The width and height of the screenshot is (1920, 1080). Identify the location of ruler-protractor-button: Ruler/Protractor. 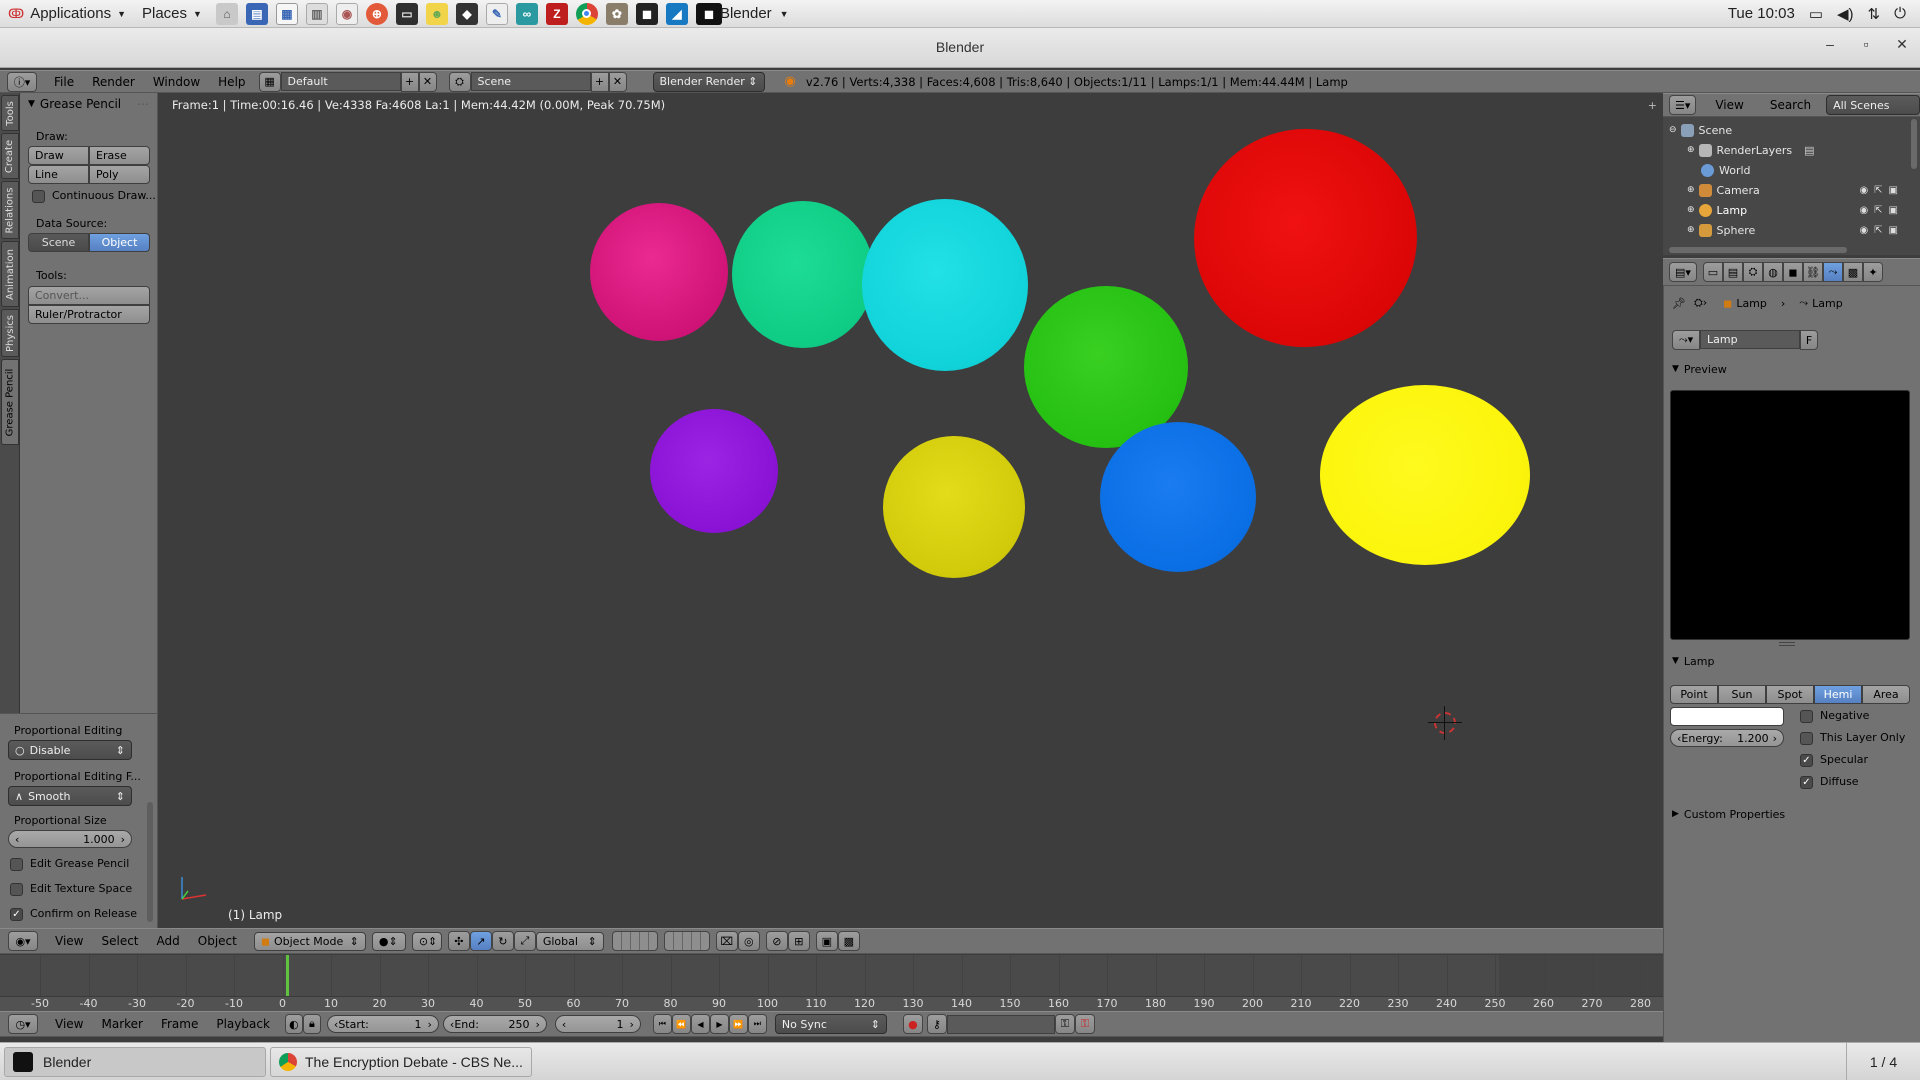
(89, 314).